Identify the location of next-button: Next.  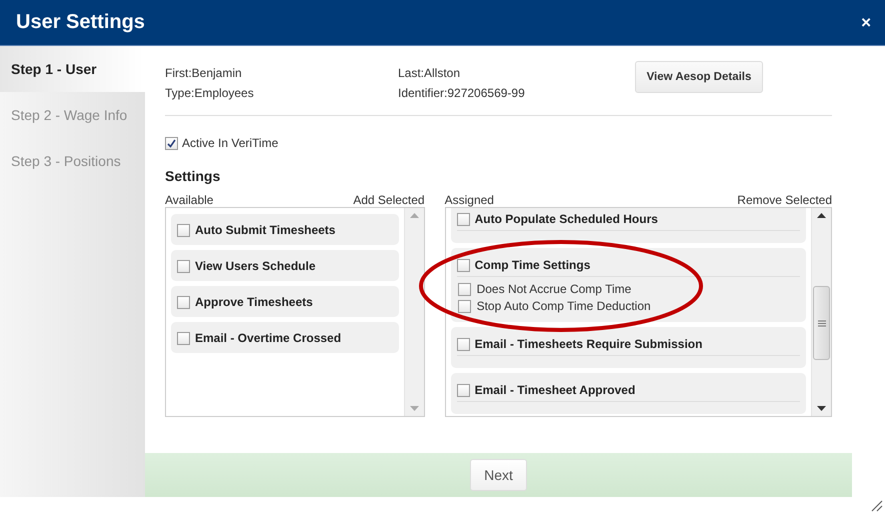
(498, 475).